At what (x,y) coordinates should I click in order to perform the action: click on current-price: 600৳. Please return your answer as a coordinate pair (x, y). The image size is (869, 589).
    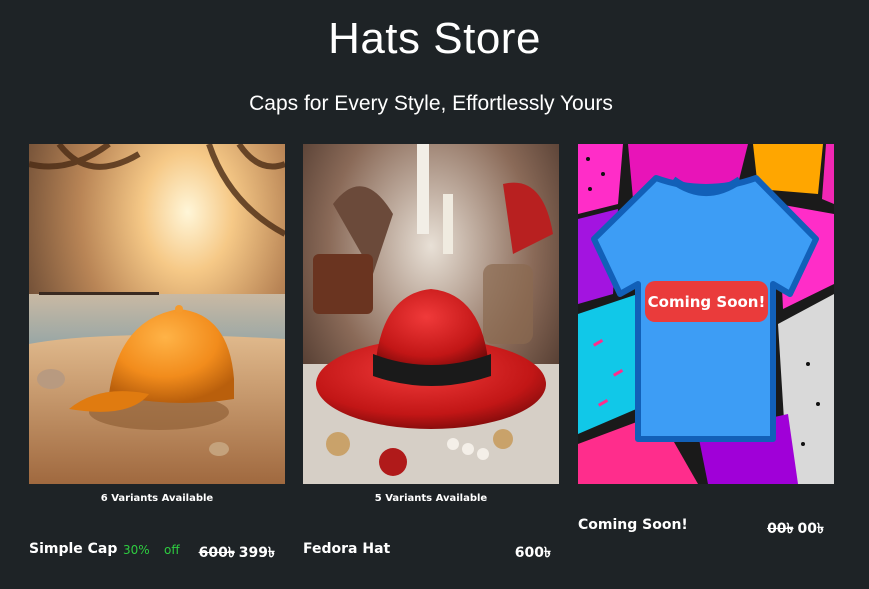
    Looking at the image, I should click on (532, 553).